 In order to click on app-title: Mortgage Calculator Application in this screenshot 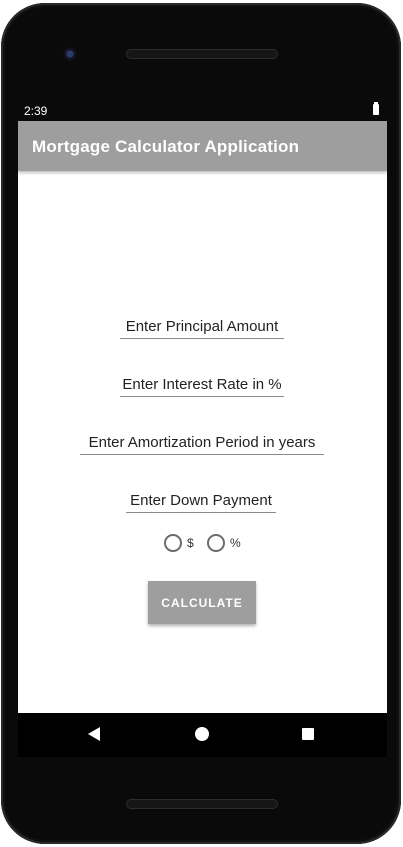, I will do `click(166, 146)`.